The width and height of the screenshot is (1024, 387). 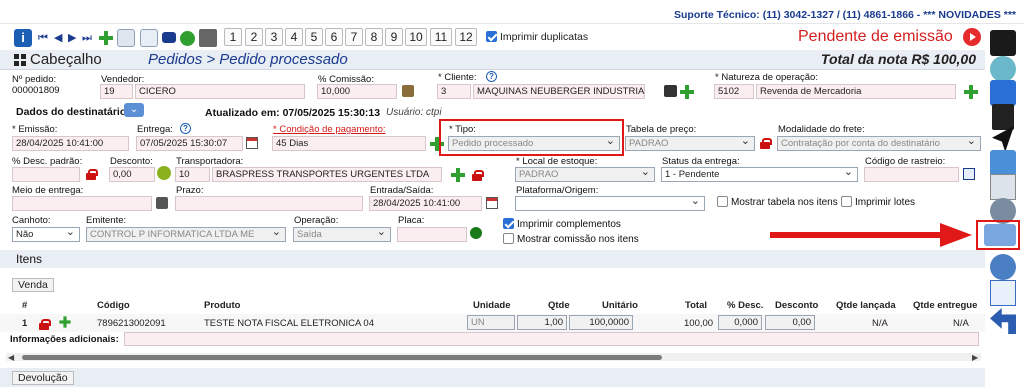 What do you see at coordinates (559, 91) in the screenshot?
I see `client-name-input: MAQUINAS NEUBERGER INDUSTRIA E` at bounding box center [559, 91].